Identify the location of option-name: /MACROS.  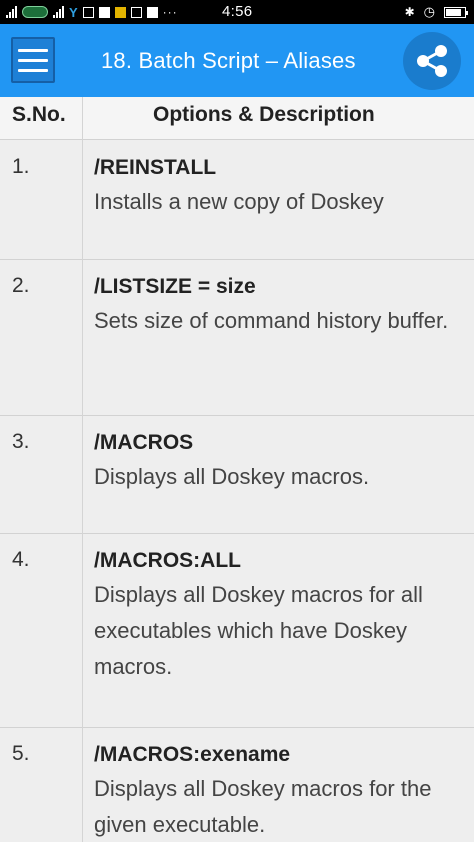
(144, 442).